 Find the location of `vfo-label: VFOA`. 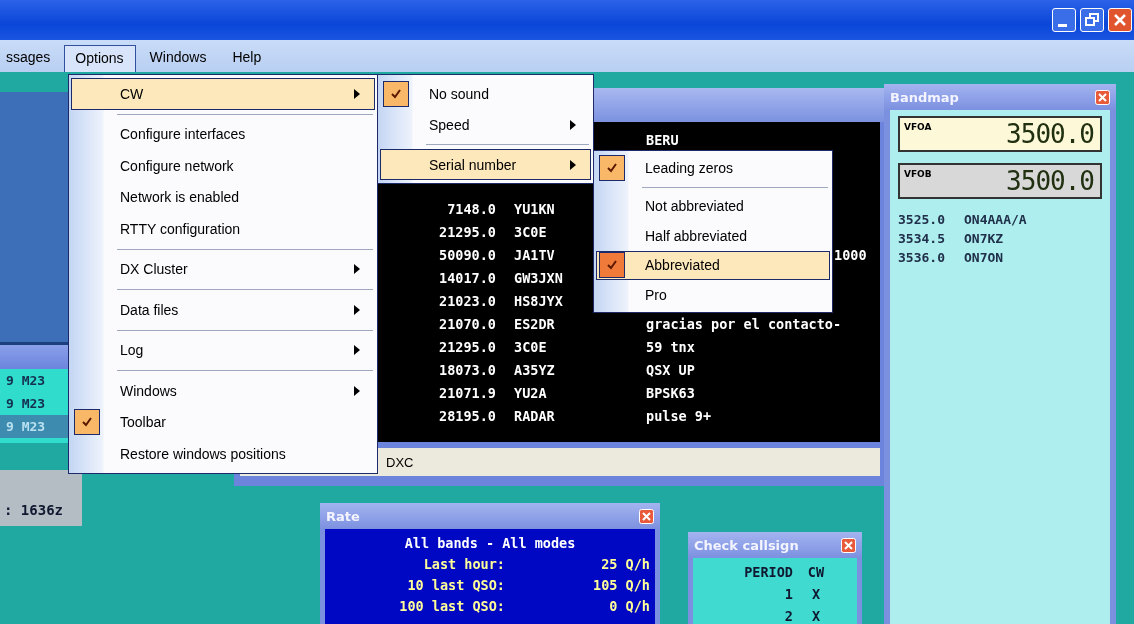

vfo-label: VFOA is located at coordinates (918, 127).